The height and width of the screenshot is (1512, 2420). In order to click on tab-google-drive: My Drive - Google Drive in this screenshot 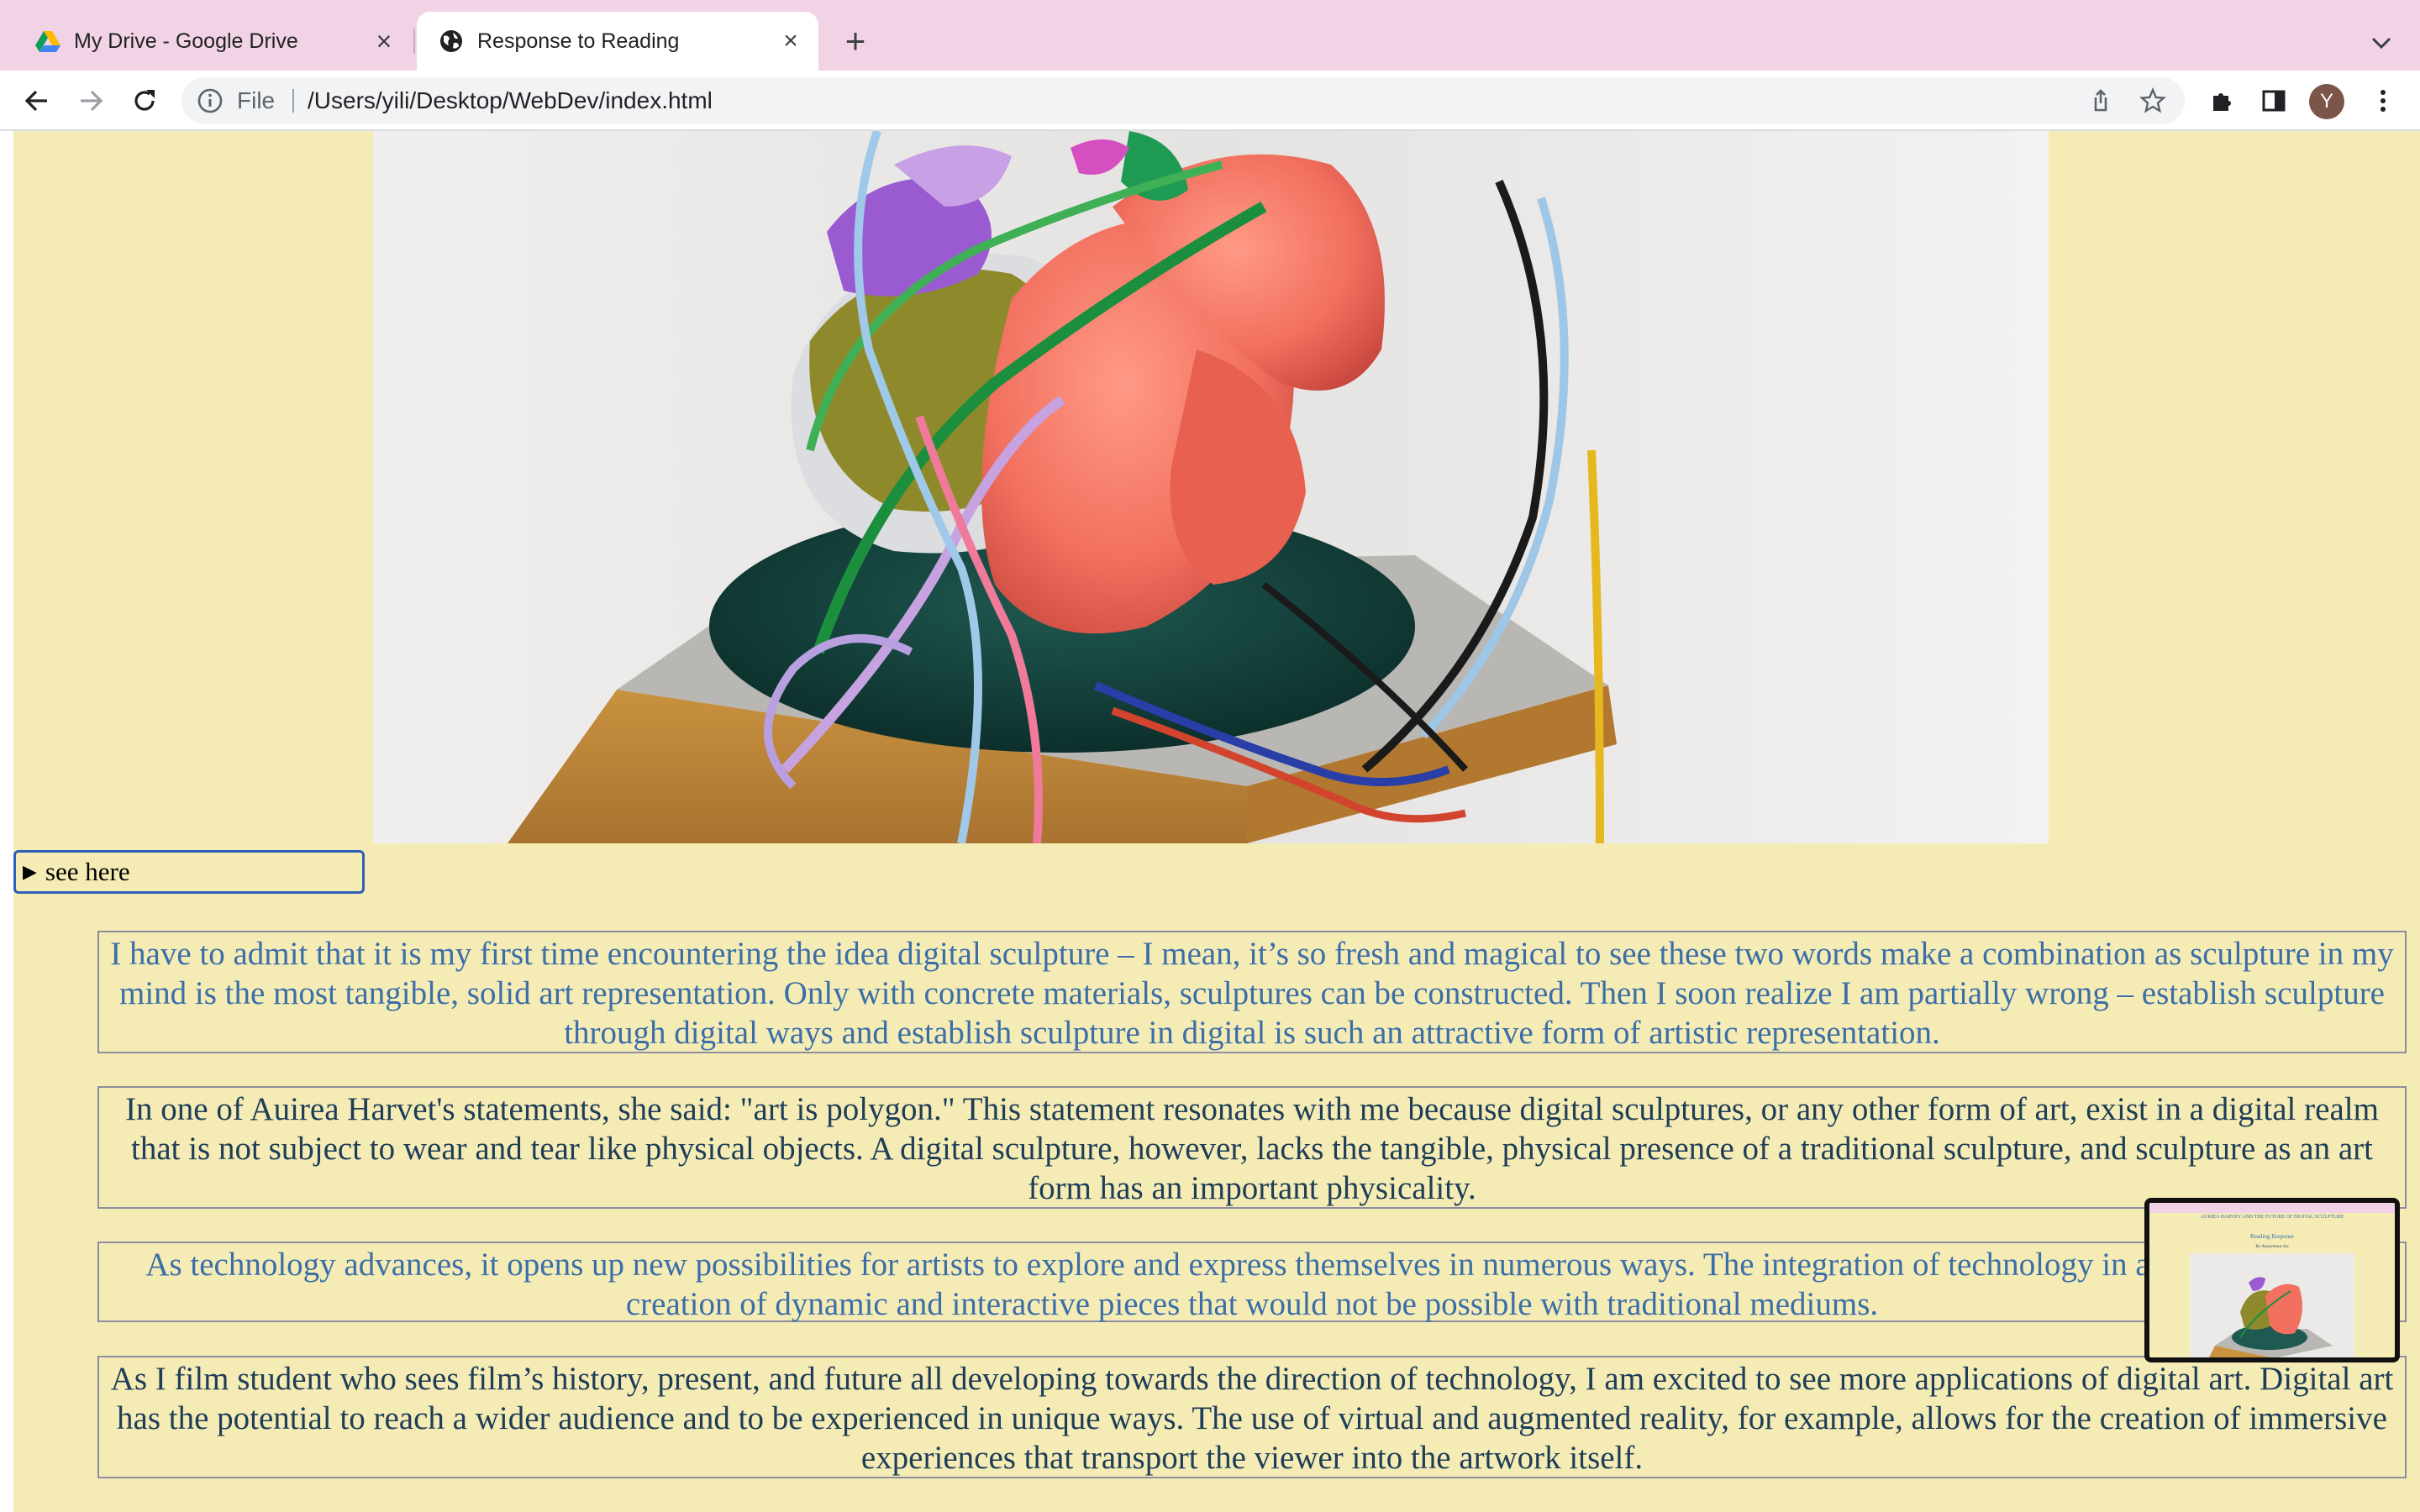, I will do `click(213, 41)`.